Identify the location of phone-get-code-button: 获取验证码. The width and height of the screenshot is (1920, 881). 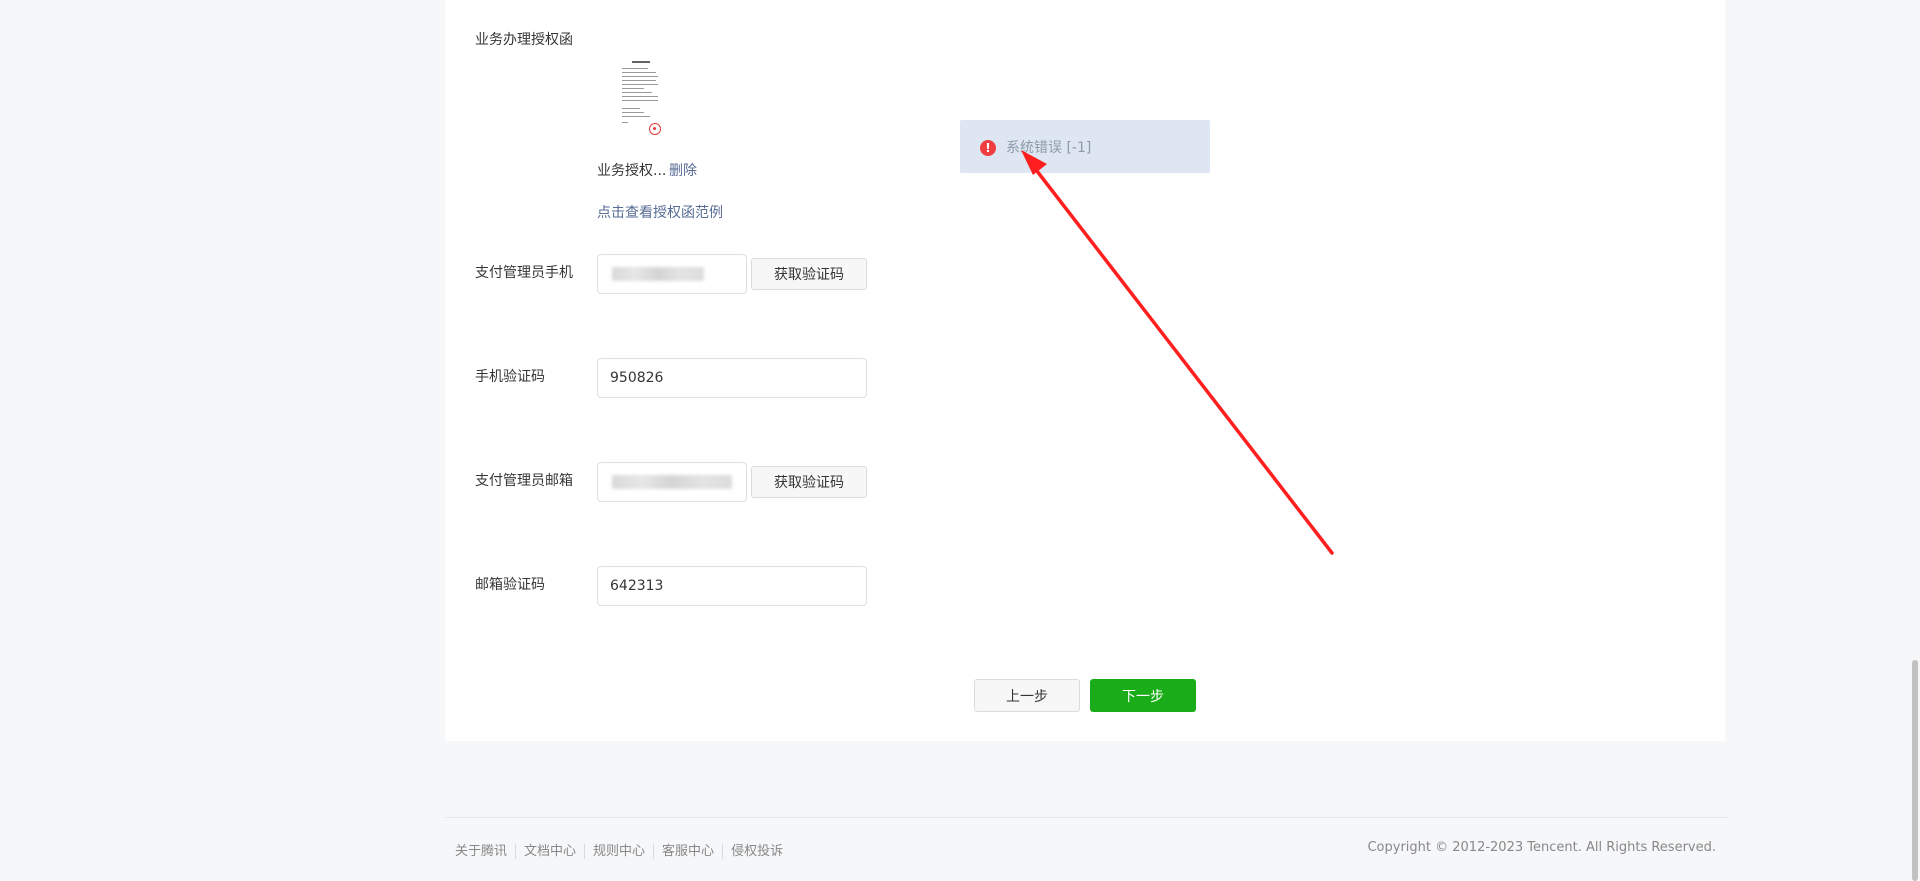
(809, 274).